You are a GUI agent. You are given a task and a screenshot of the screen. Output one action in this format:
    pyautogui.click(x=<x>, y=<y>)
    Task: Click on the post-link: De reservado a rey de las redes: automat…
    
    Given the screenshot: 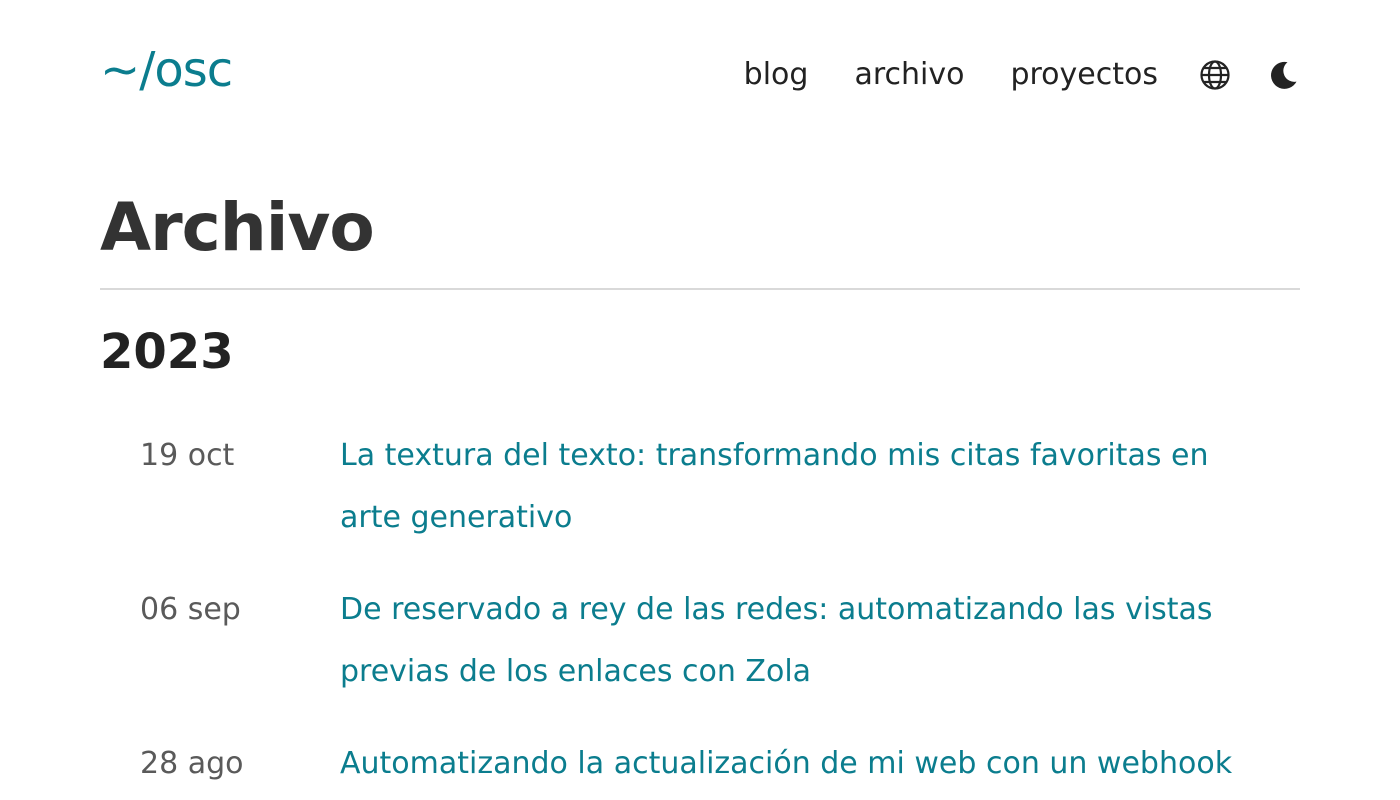 What is the action you would take?
    pyautogui.click(x=805, y=641)
    